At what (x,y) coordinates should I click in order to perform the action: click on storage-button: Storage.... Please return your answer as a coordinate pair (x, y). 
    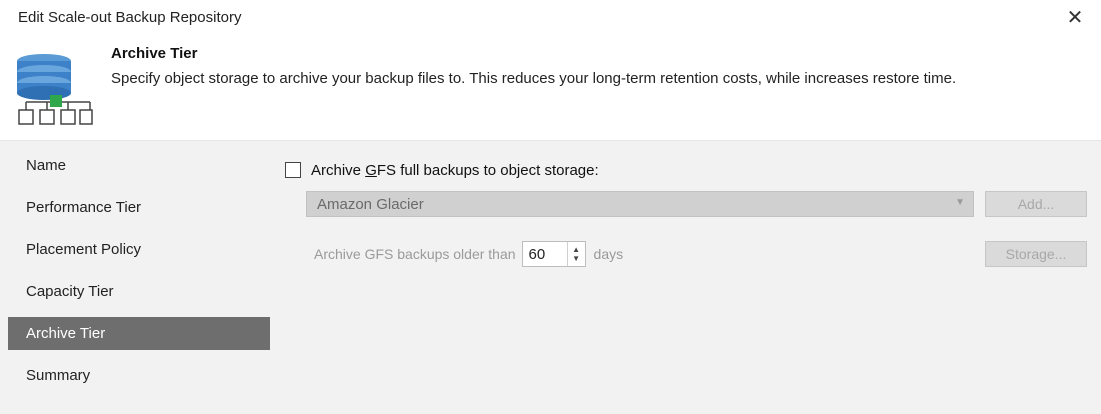
    Looking at the image, I should click on (1036, 254).